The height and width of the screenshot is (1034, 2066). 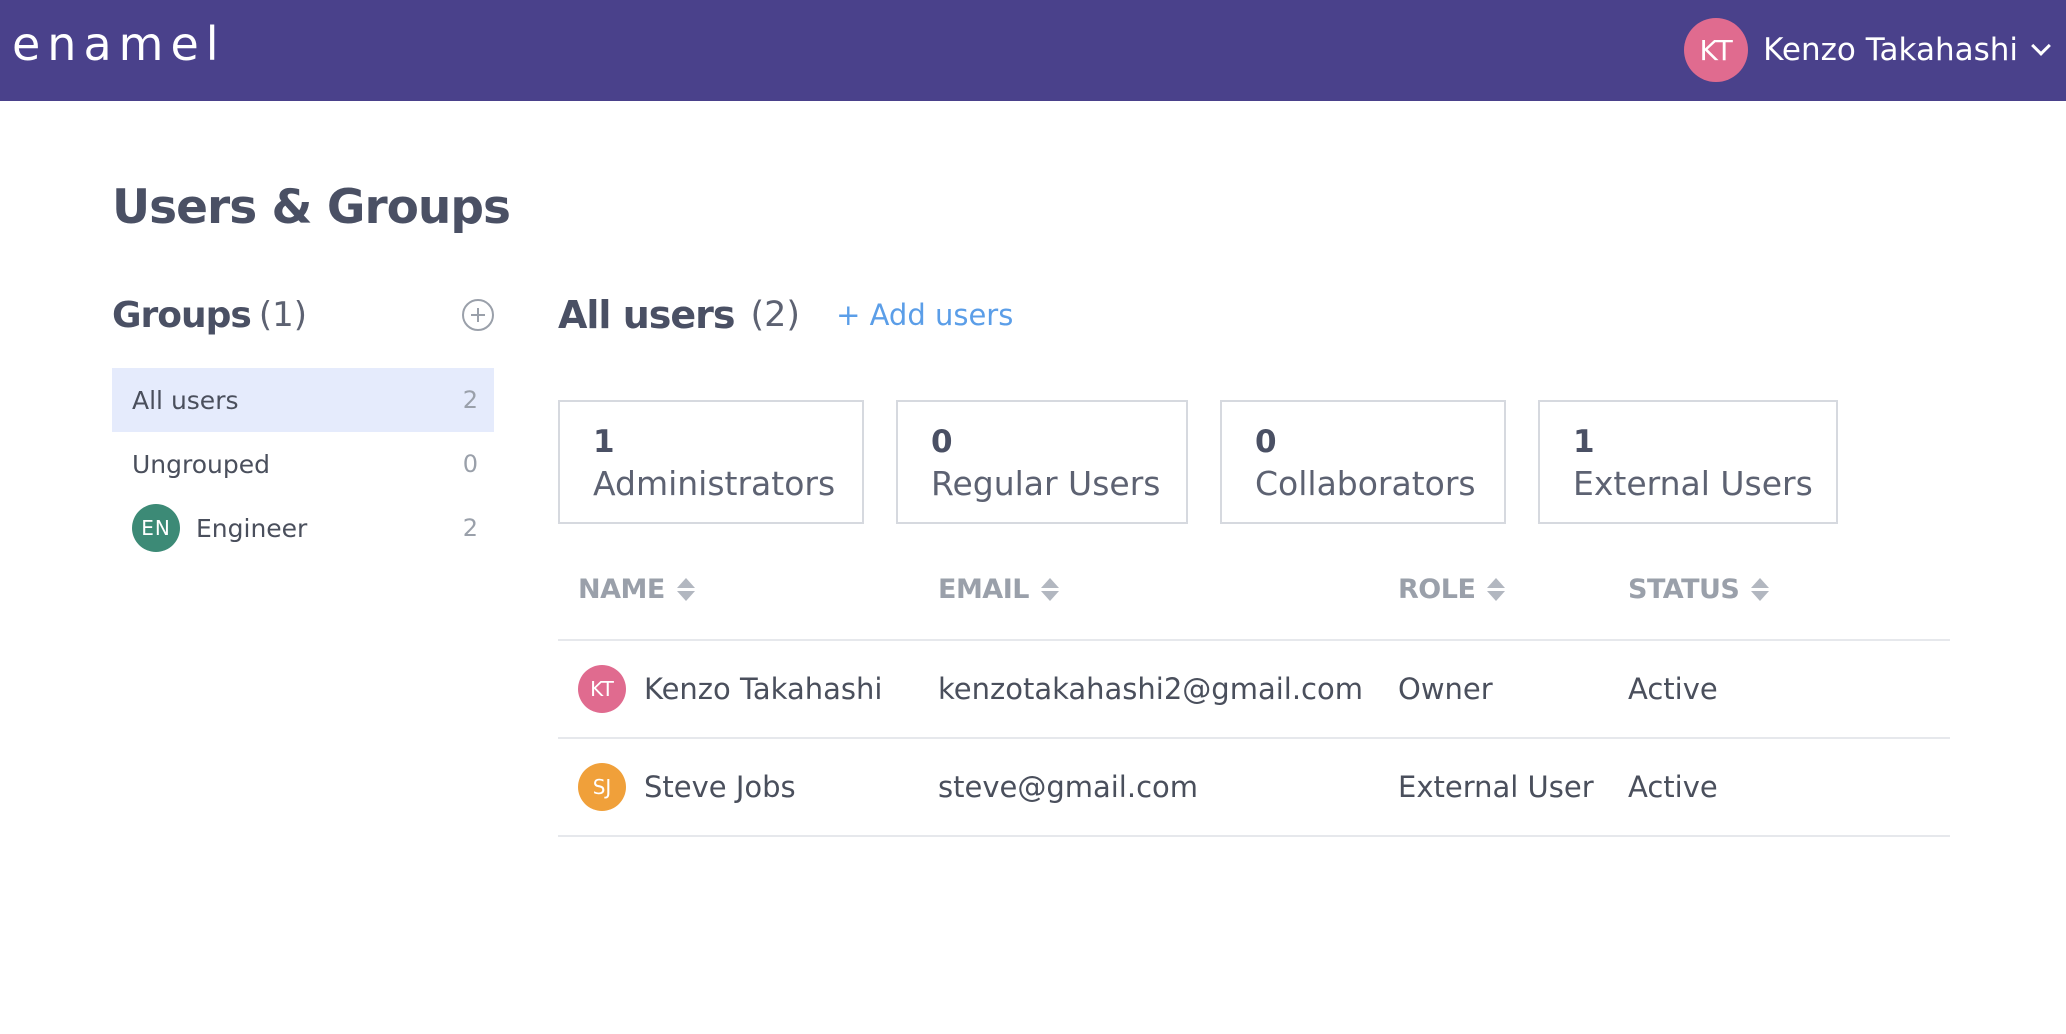 I want to click on column-header-name: NAME, so click(x=748, y=589).